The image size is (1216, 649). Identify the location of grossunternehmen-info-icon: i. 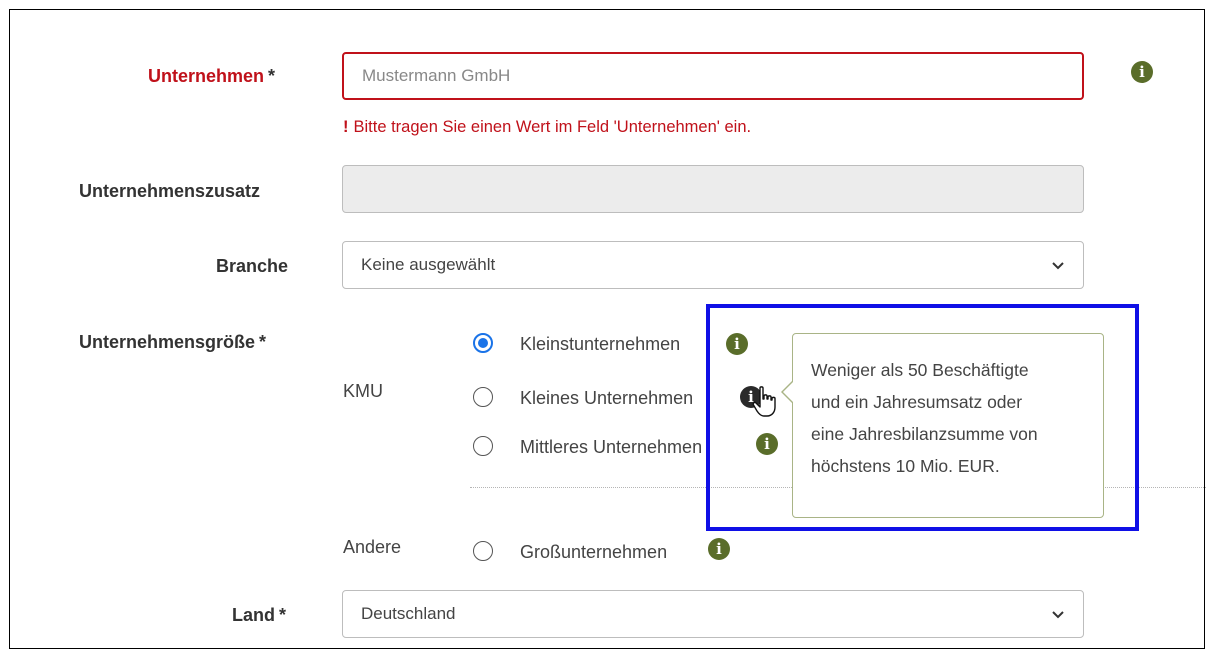
(719, 549).